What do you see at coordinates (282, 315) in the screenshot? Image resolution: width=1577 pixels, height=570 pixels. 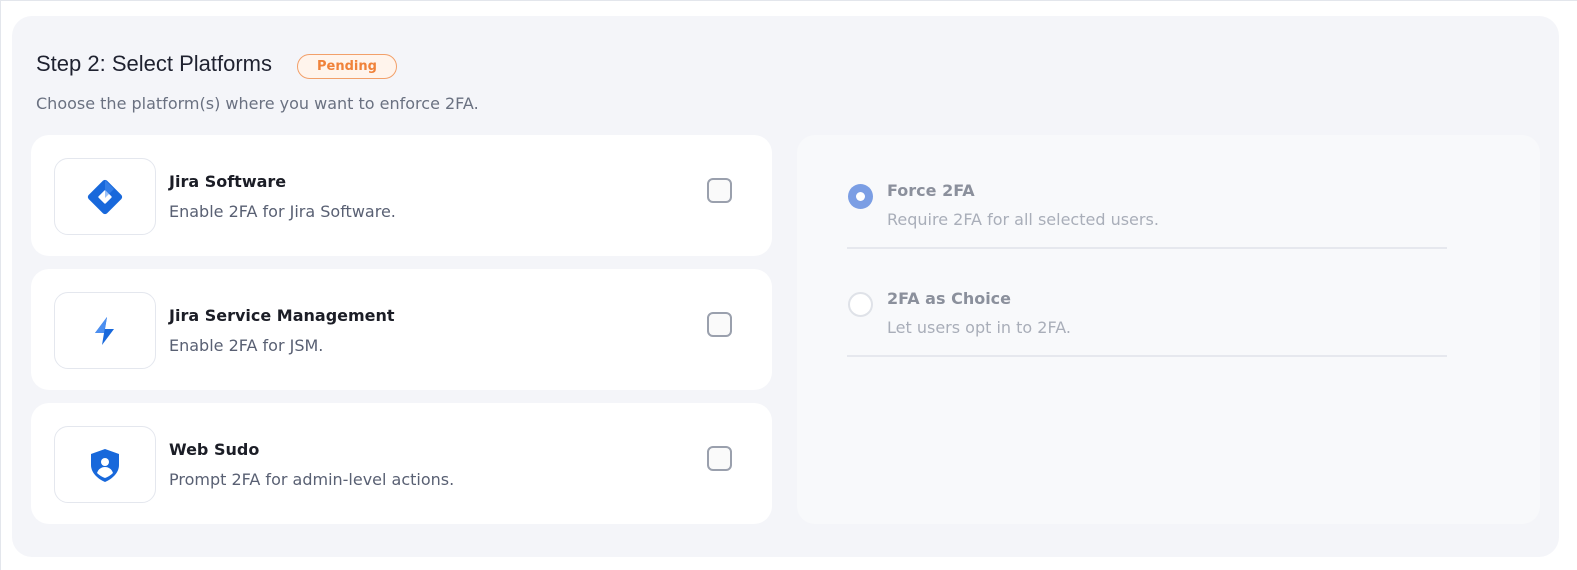 I see `platform-name: Jira Service Management` at bounding box center [282, 315].